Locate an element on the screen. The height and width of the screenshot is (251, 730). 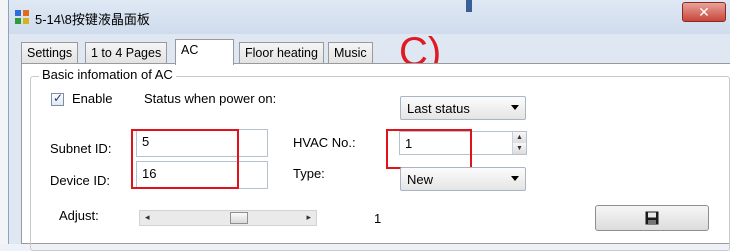
type-select: New is located at coordinates (463, 179).